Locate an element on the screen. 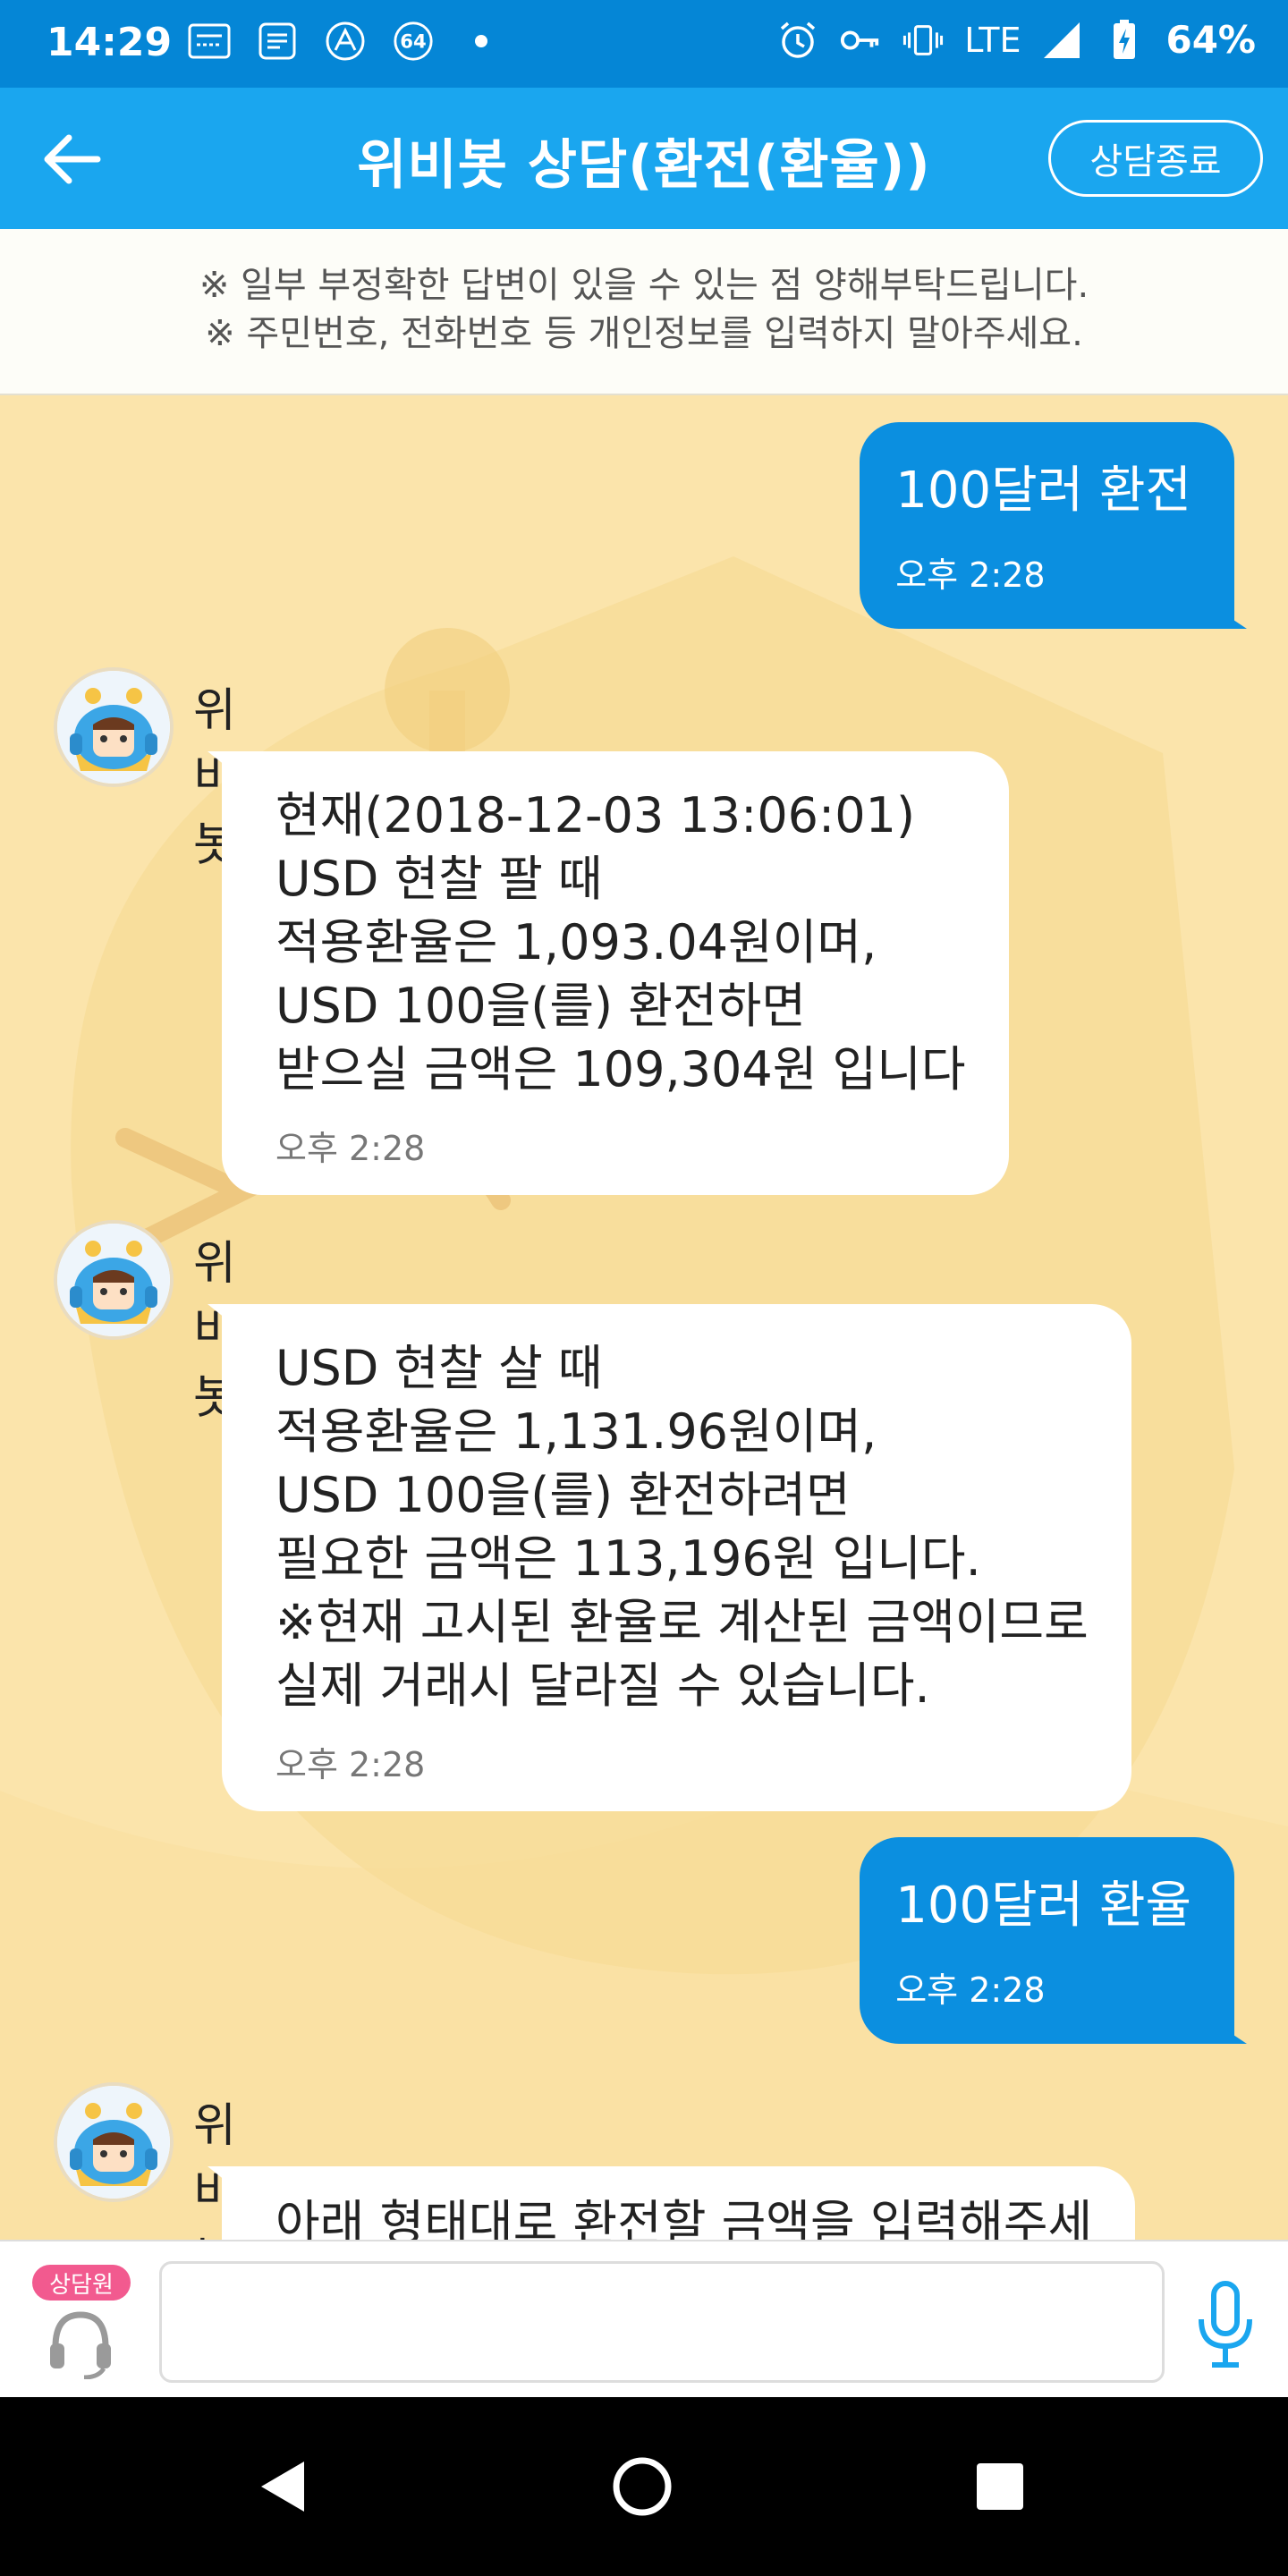  battery-charging-icon is located at coordinates (1124, 40).